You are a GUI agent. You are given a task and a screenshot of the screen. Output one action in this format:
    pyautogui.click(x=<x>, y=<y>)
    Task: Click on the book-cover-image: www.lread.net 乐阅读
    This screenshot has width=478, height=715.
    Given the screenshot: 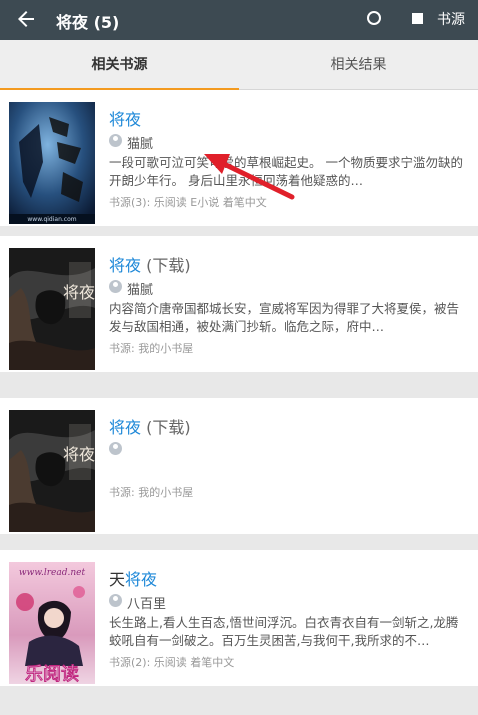 What is the action you would take?
    pyautogui.click(x=52, y=623)
    